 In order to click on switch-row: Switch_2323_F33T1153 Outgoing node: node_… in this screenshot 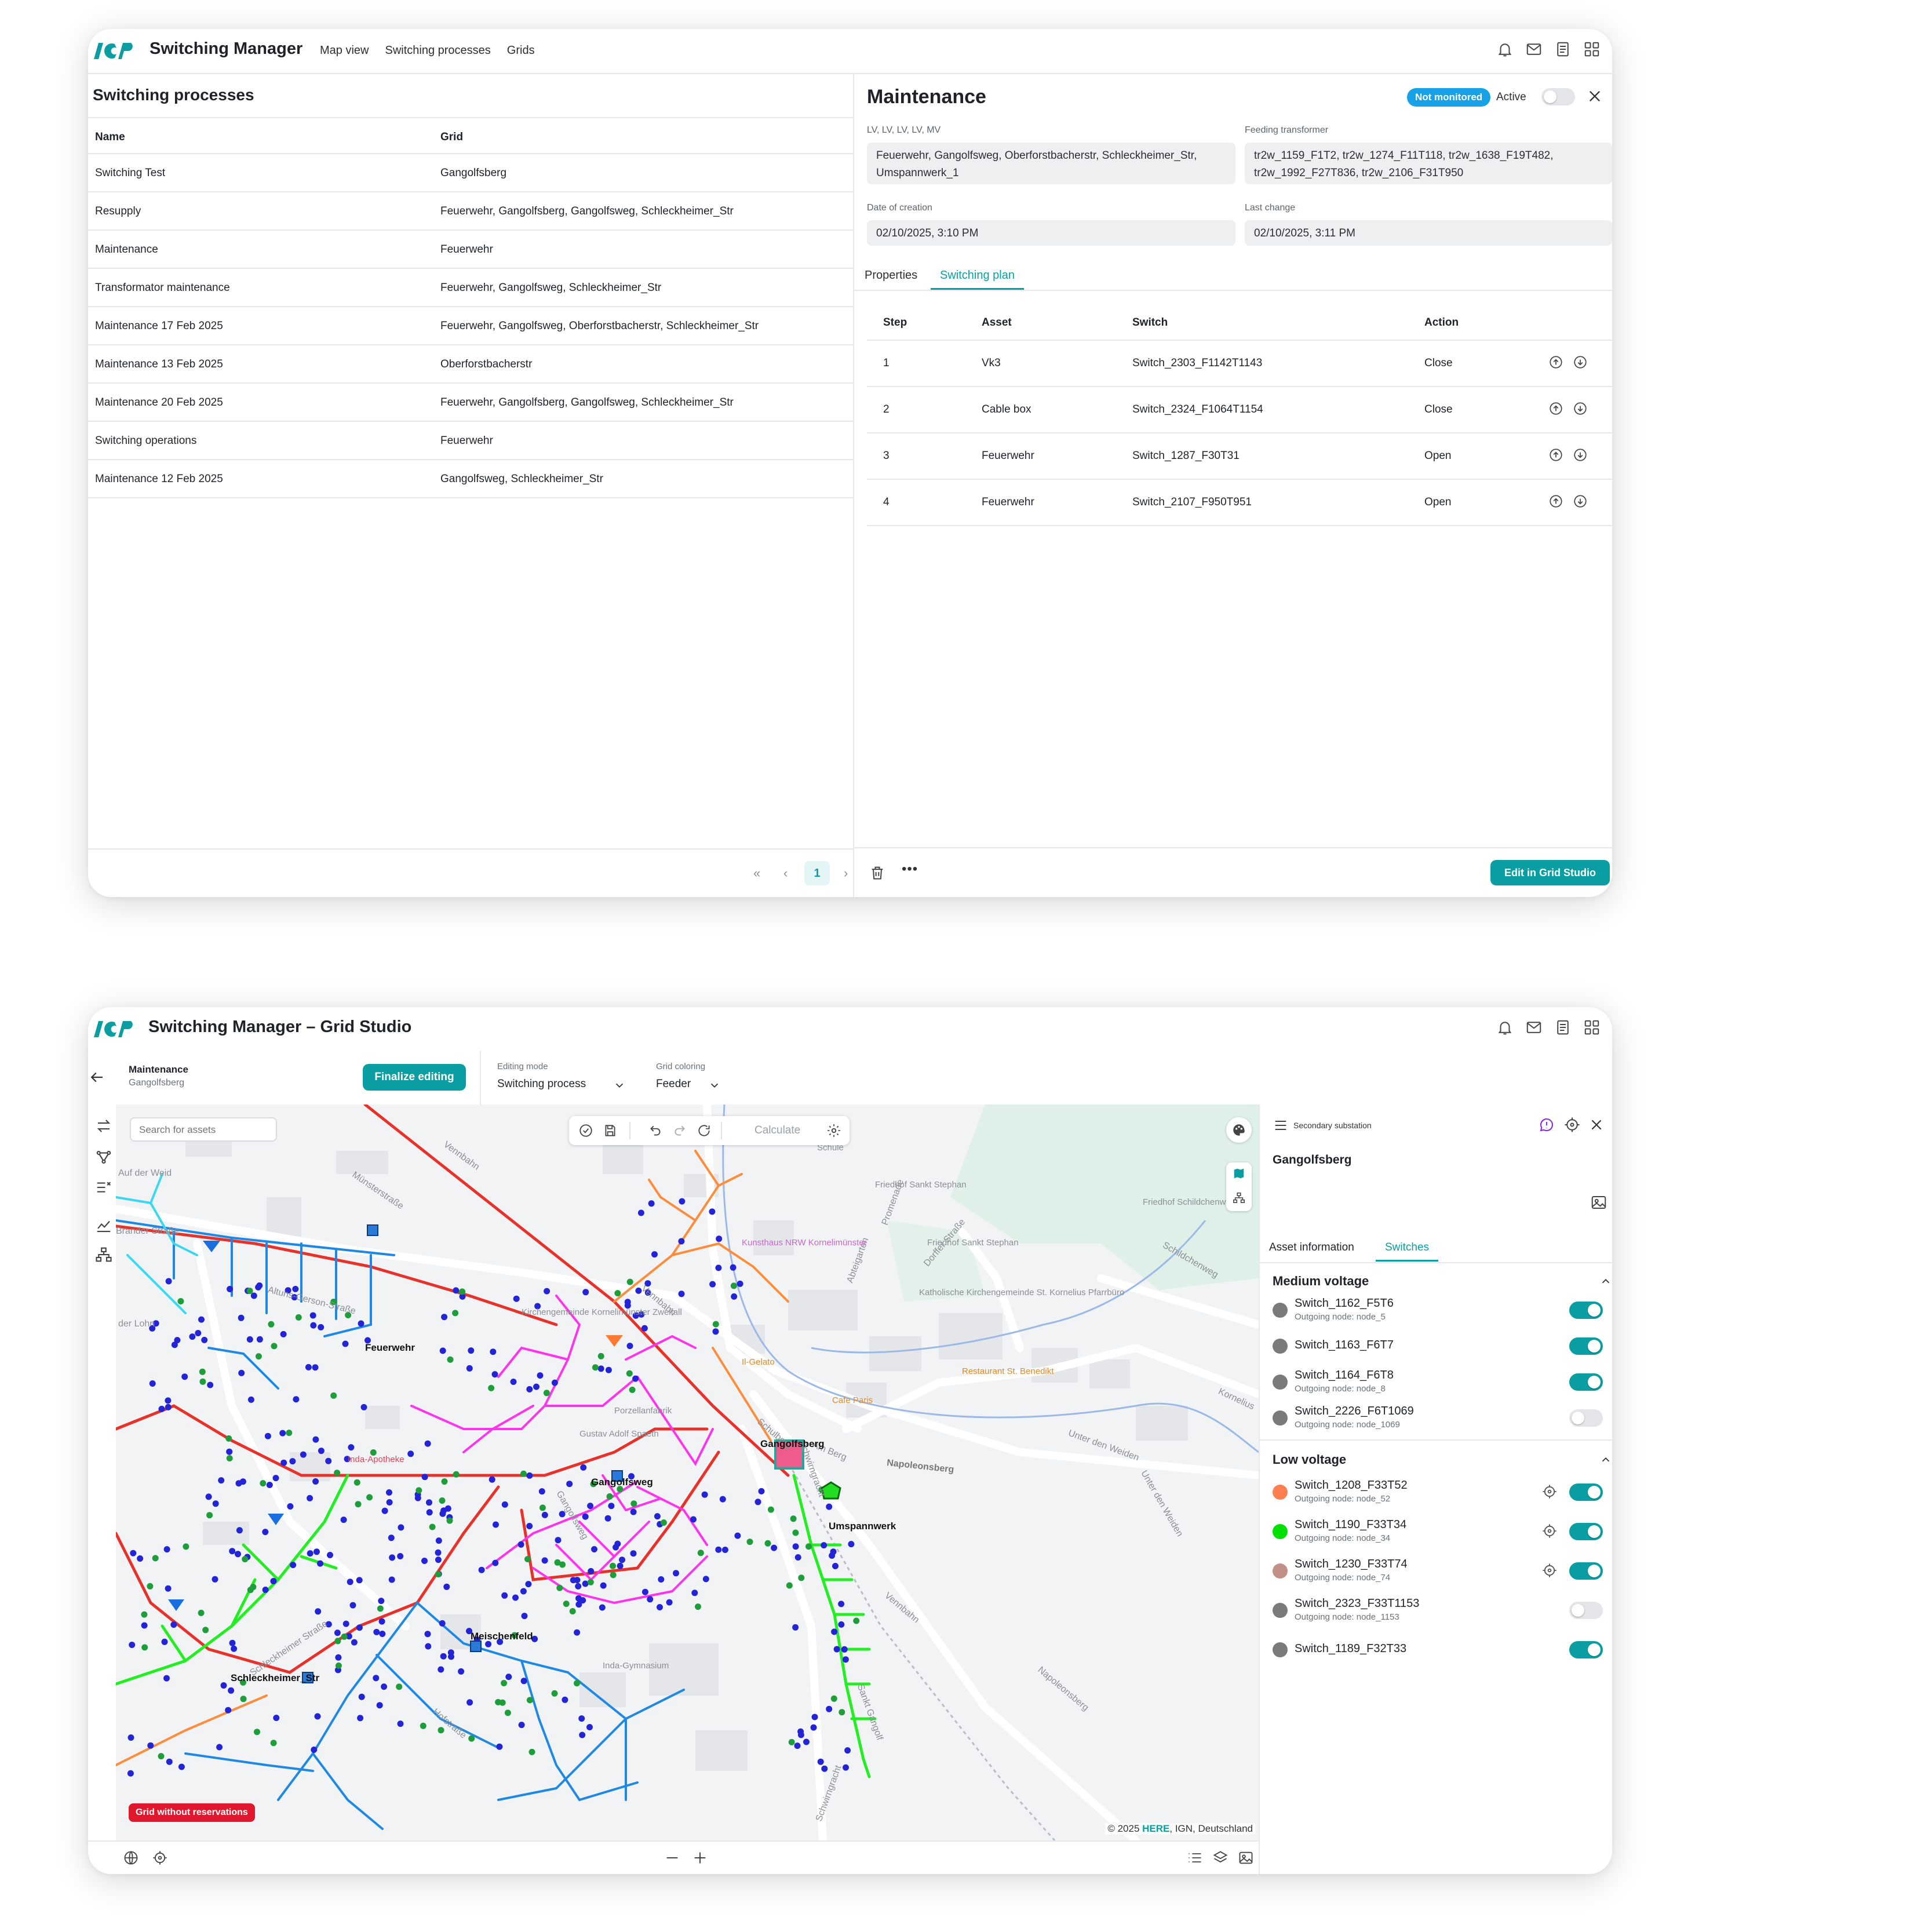, I will do `click(1436, 1611)`.